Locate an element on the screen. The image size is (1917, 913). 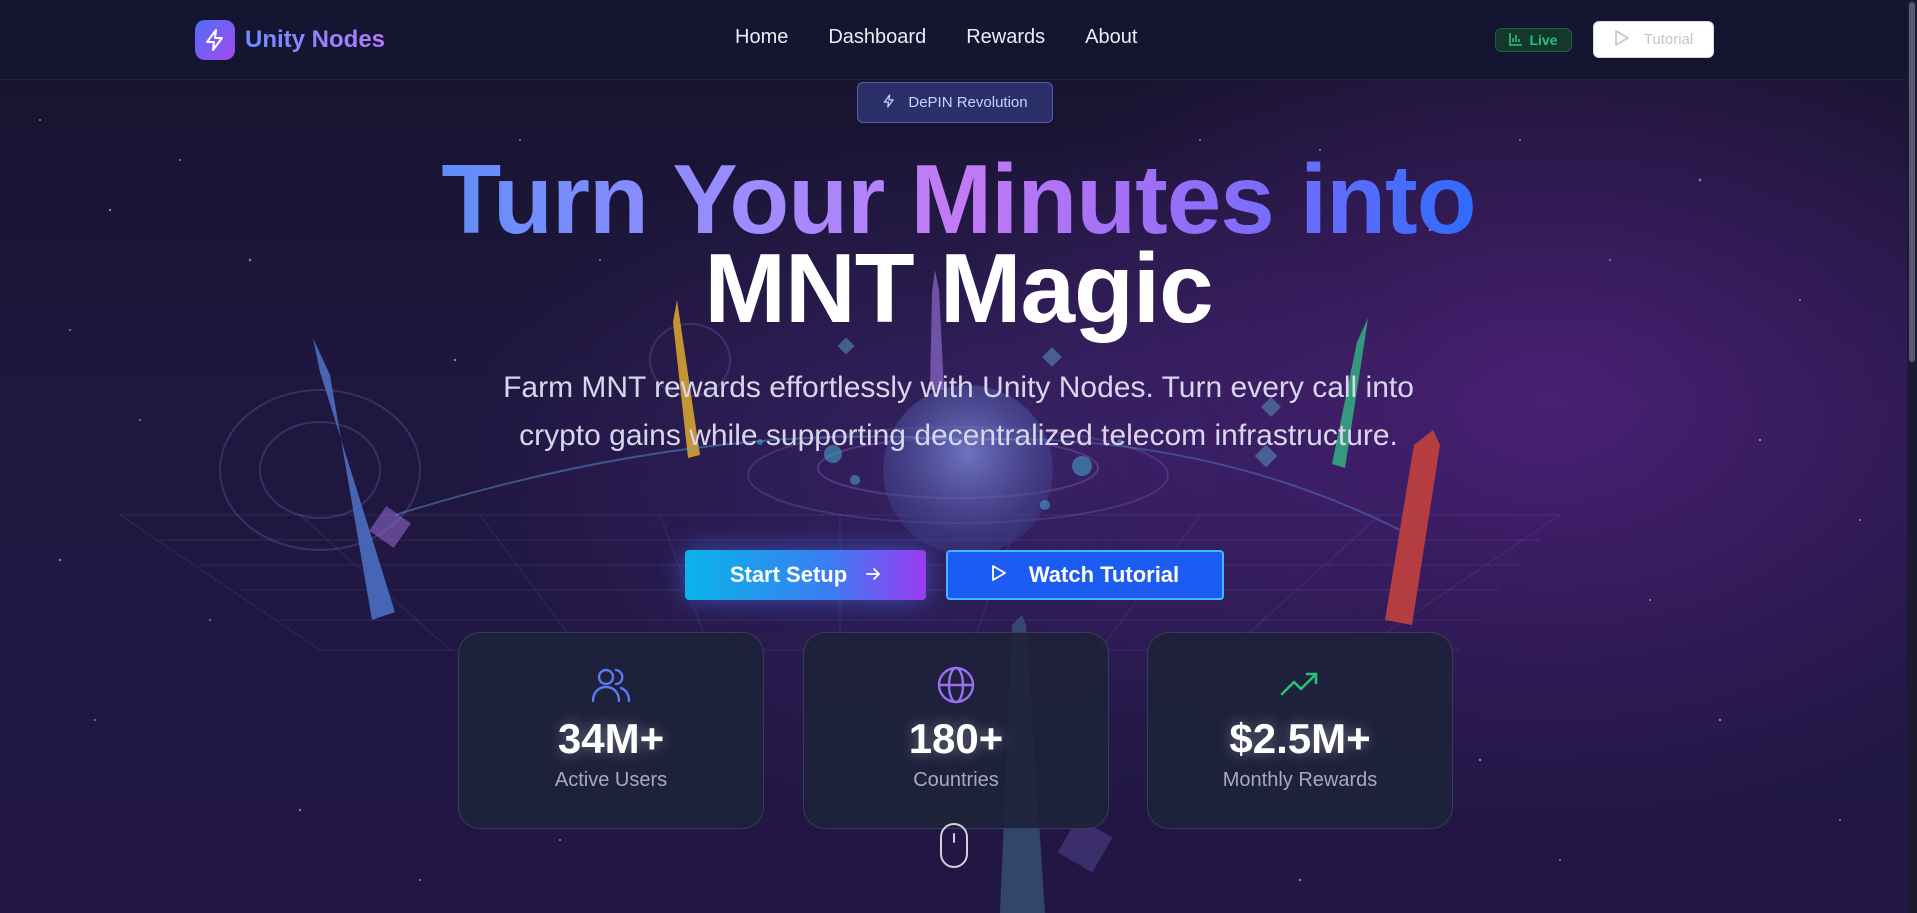
start-setup-button: Start Setup is located at coordinates (805, 575).